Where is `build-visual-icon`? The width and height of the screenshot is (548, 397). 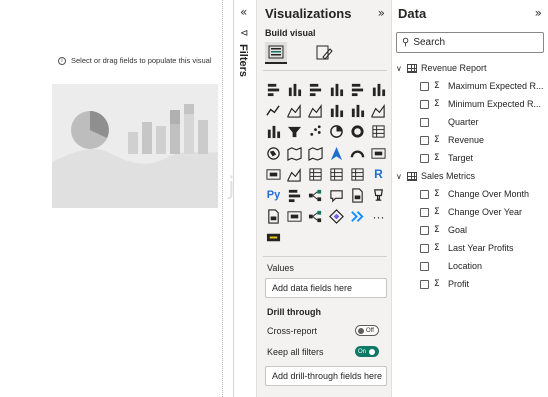 build-visual-icon is located at coordinates (276, 53).